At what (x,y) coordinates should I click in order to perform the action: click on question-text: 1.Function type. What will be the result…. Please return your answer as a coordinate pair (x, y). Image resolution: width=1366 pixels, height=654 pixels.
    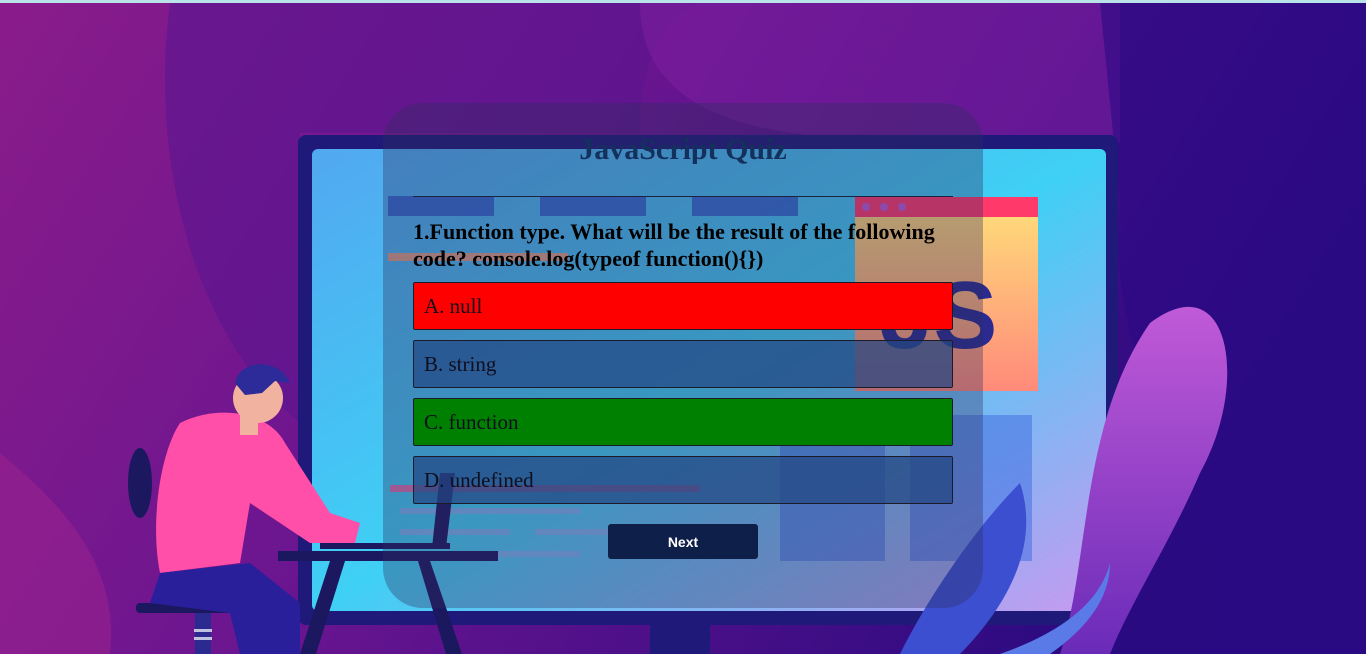
    Looking at the image, I should click on (674, 245).